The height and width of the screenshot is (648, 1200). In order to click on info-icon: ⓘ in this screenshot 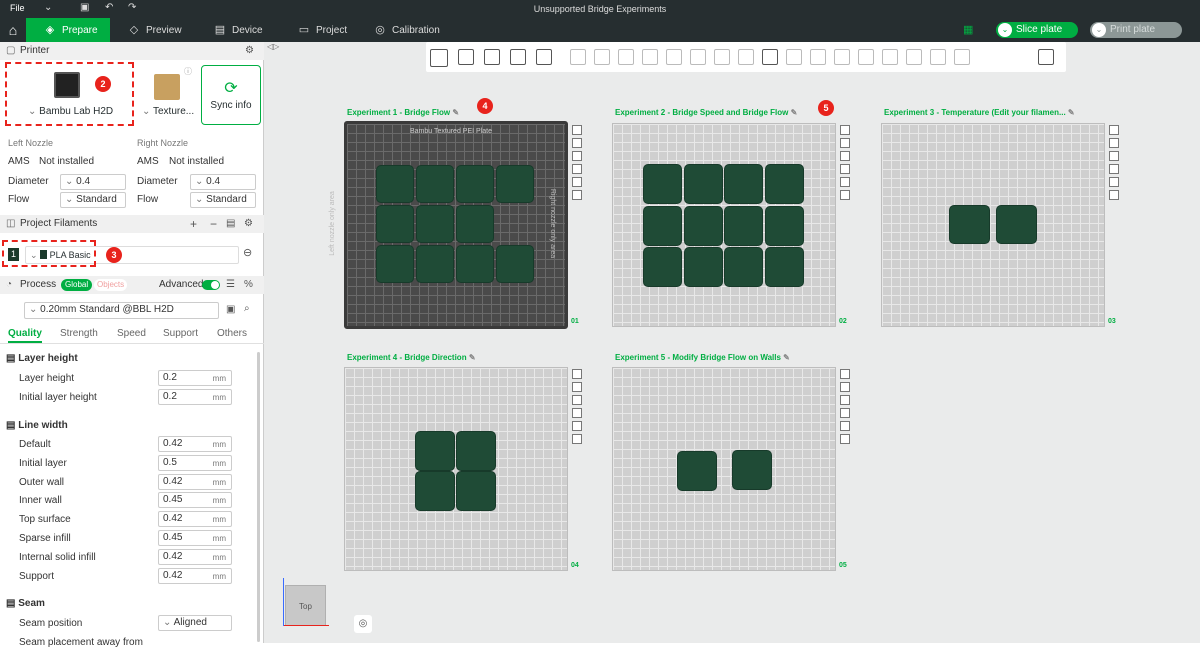, I will do `click(188, 71)`.